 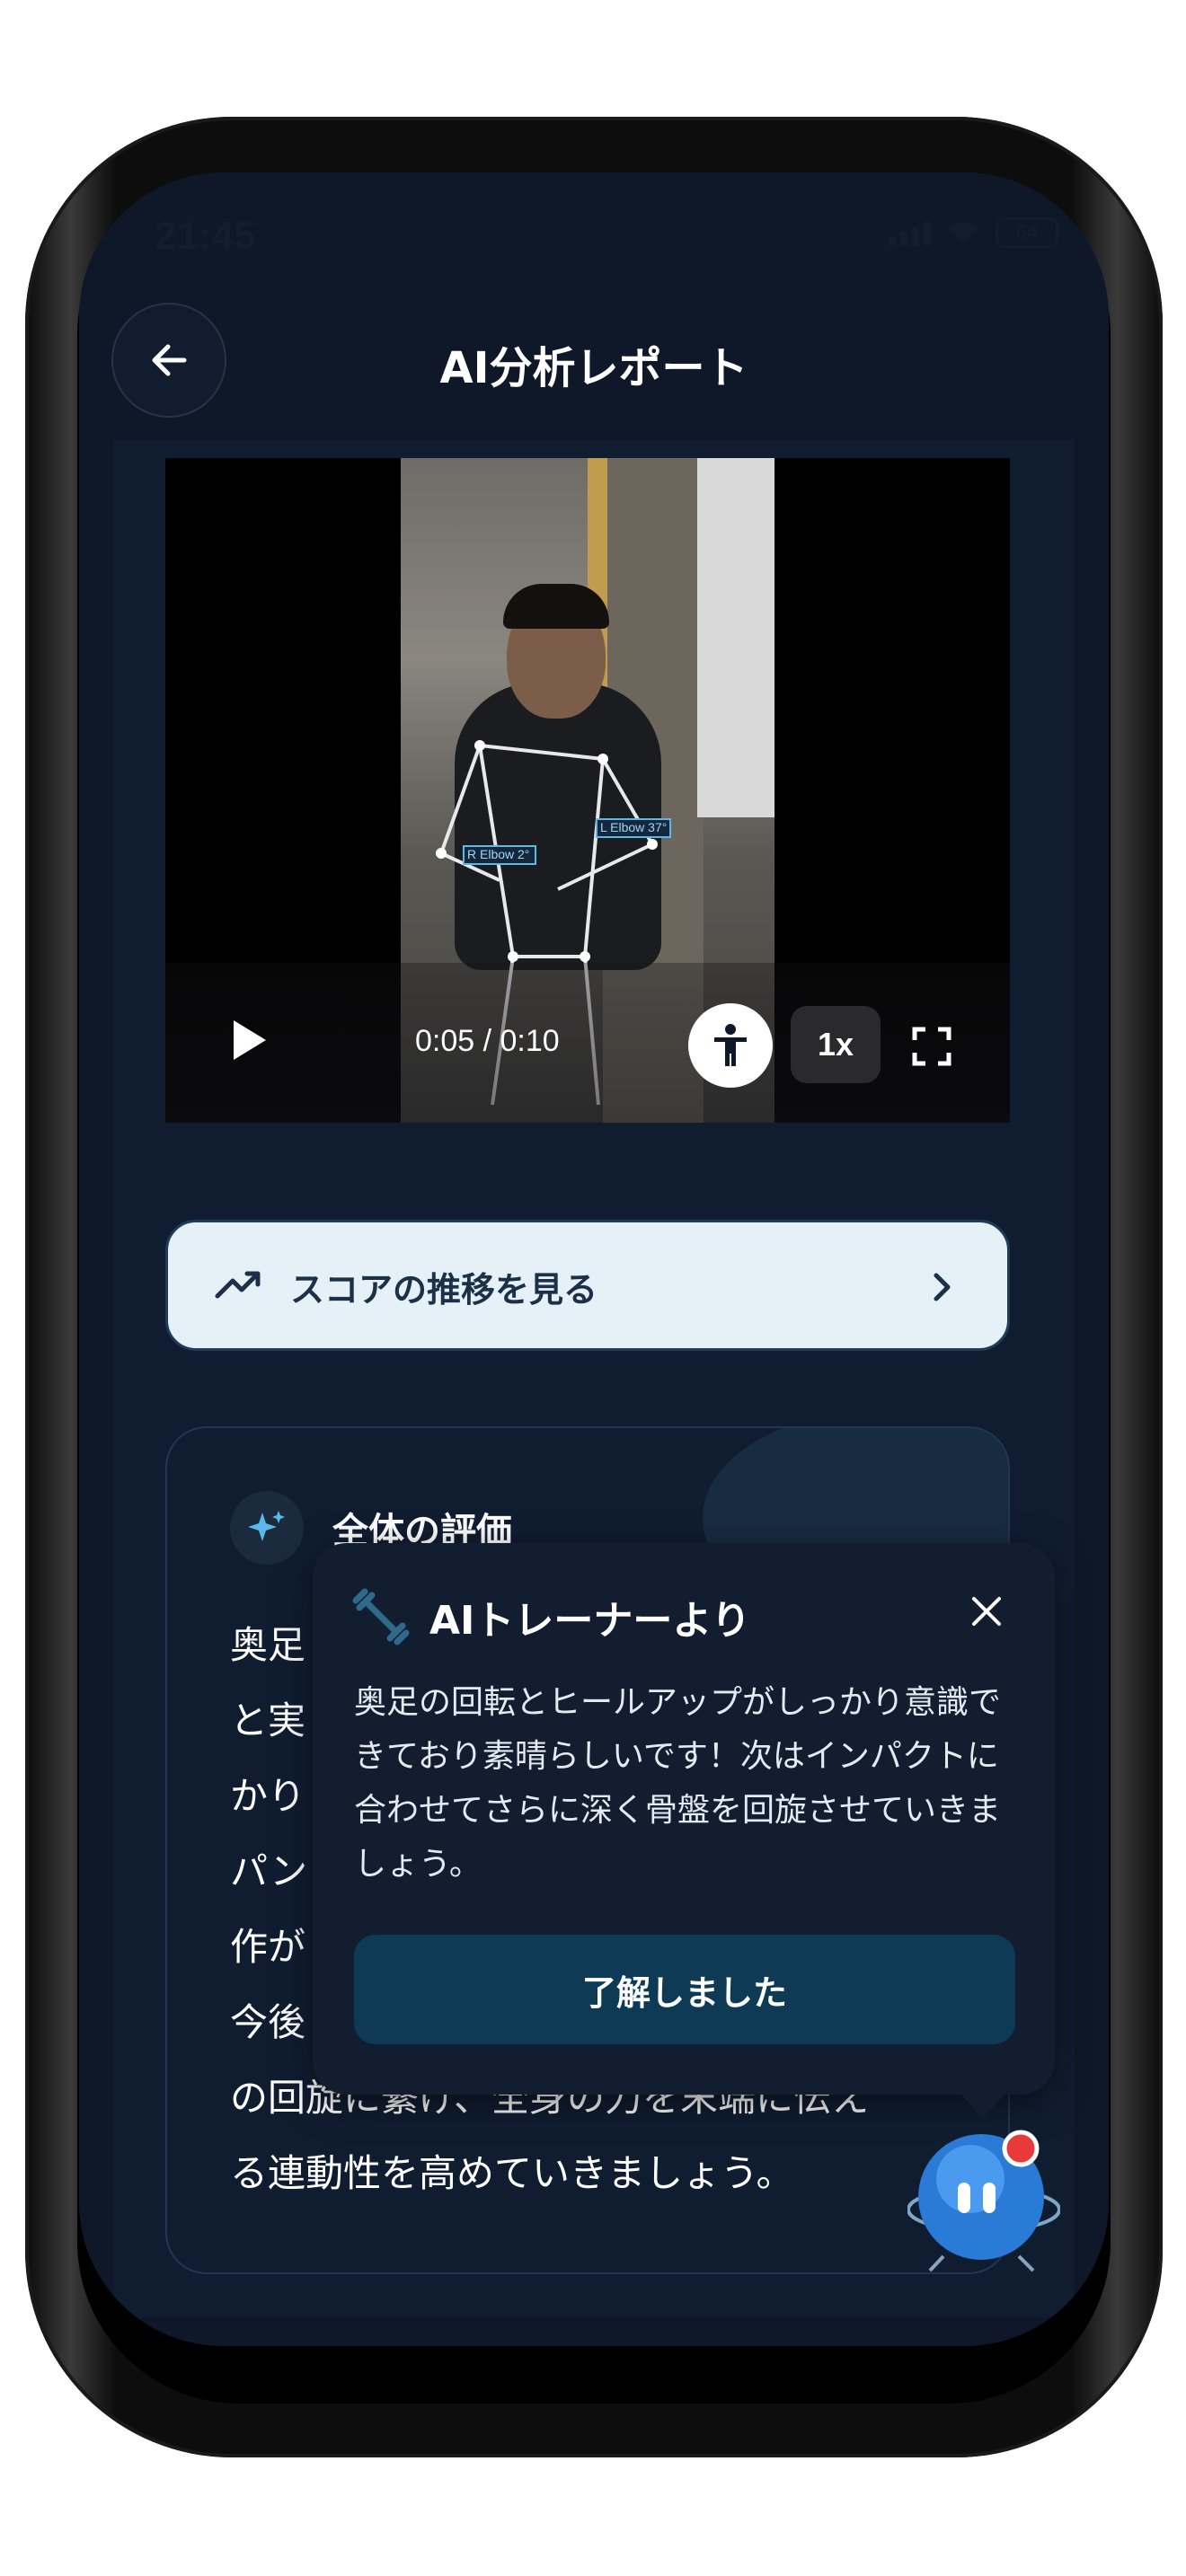 What do you see at coordinates (594, 240) in the screenshot?
I see `status-bar: 21:45 64` at bounding box center [594, 240].